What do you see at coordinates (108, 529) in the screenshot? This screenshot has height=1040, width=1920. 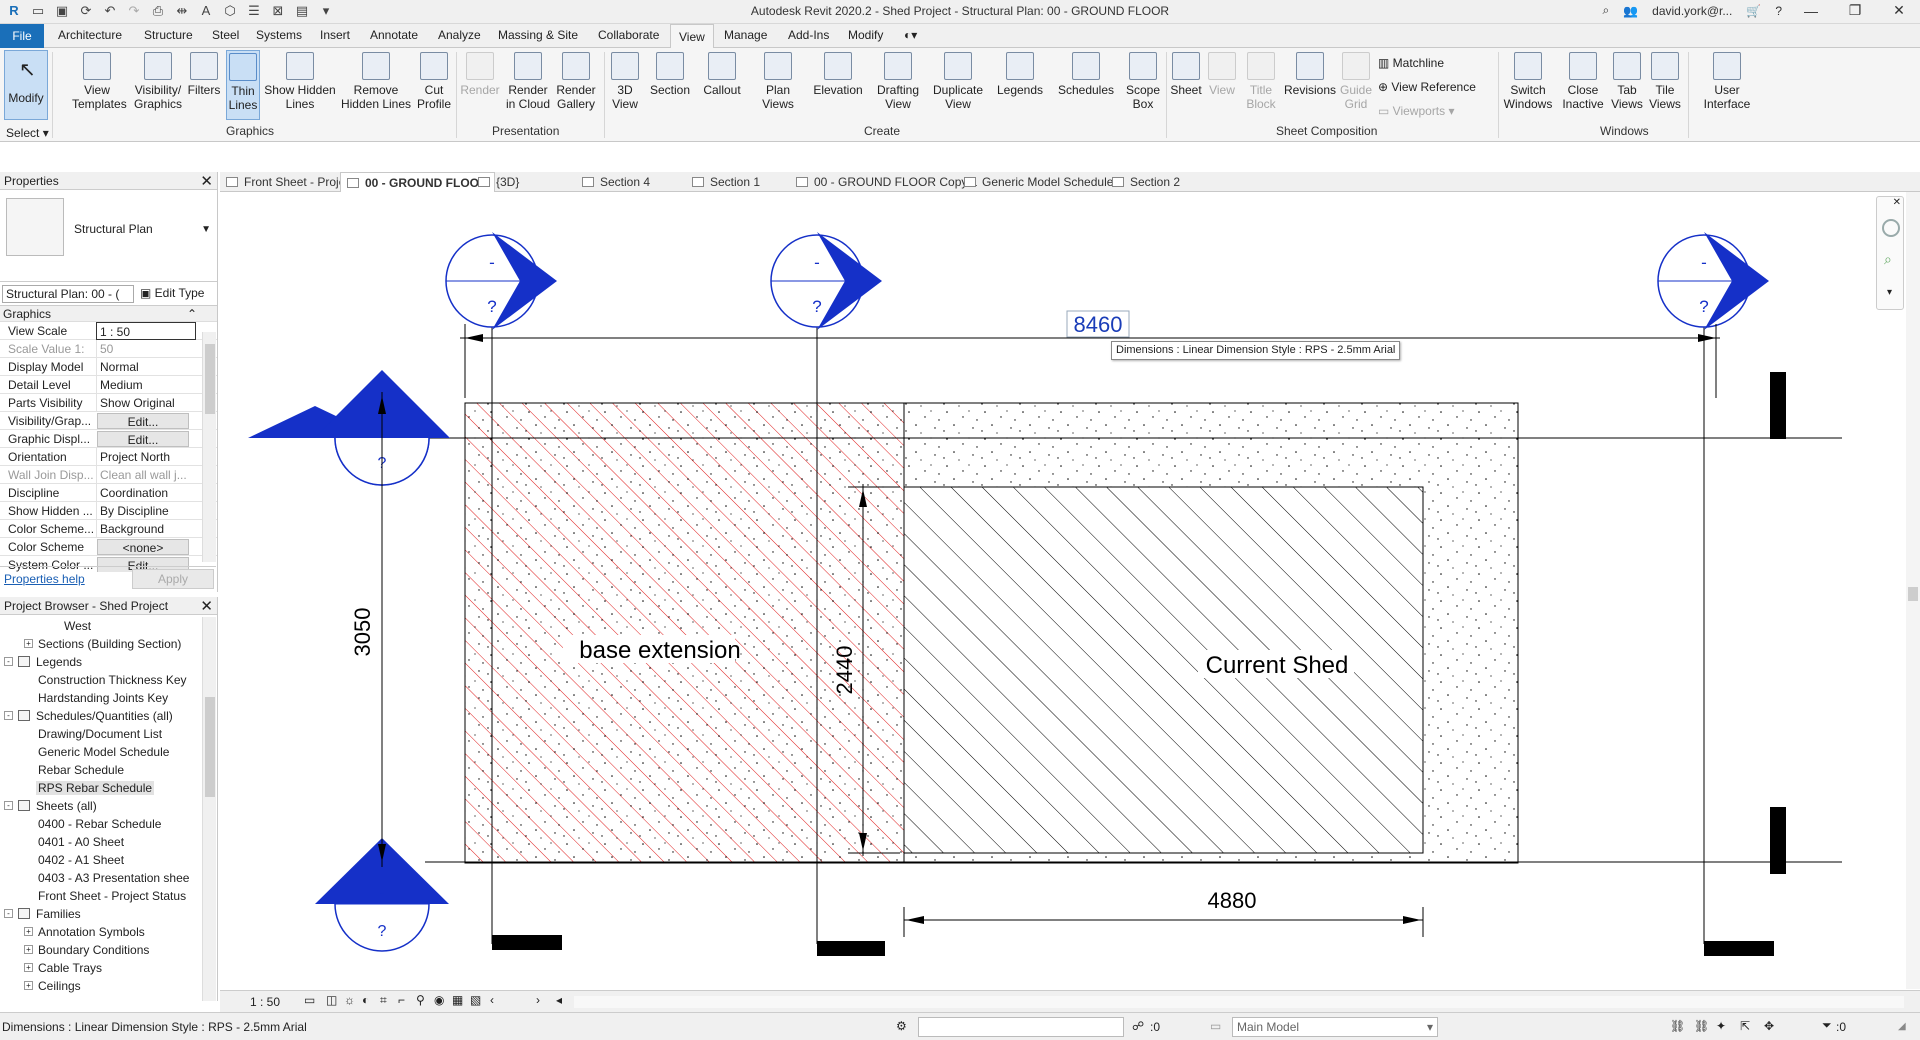 I see `property-row: Color Scheme... Background` at bounding box center [108, 529].